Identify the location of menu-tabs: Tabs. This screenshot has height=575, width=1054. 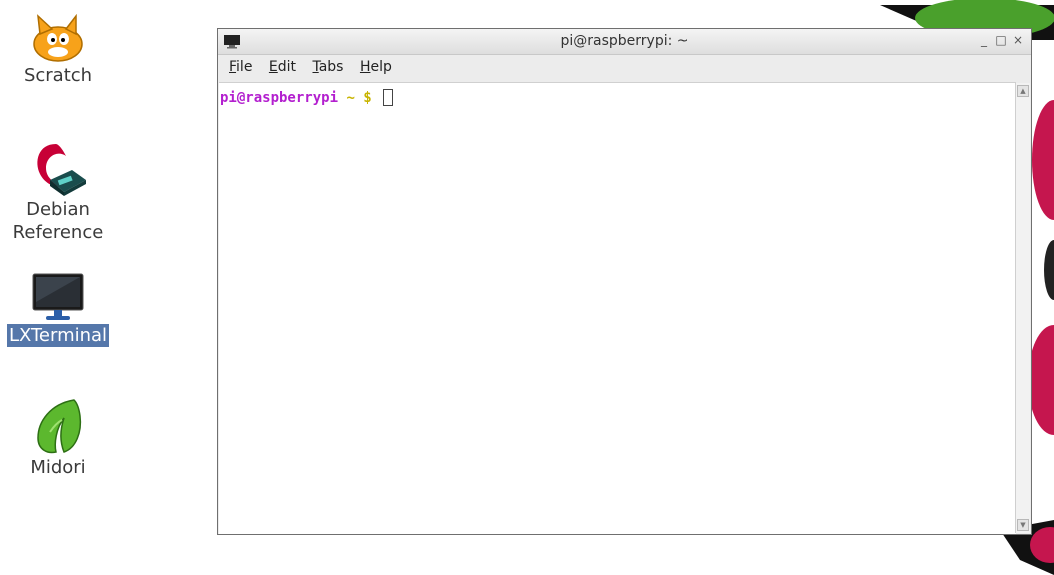
(327, 65).